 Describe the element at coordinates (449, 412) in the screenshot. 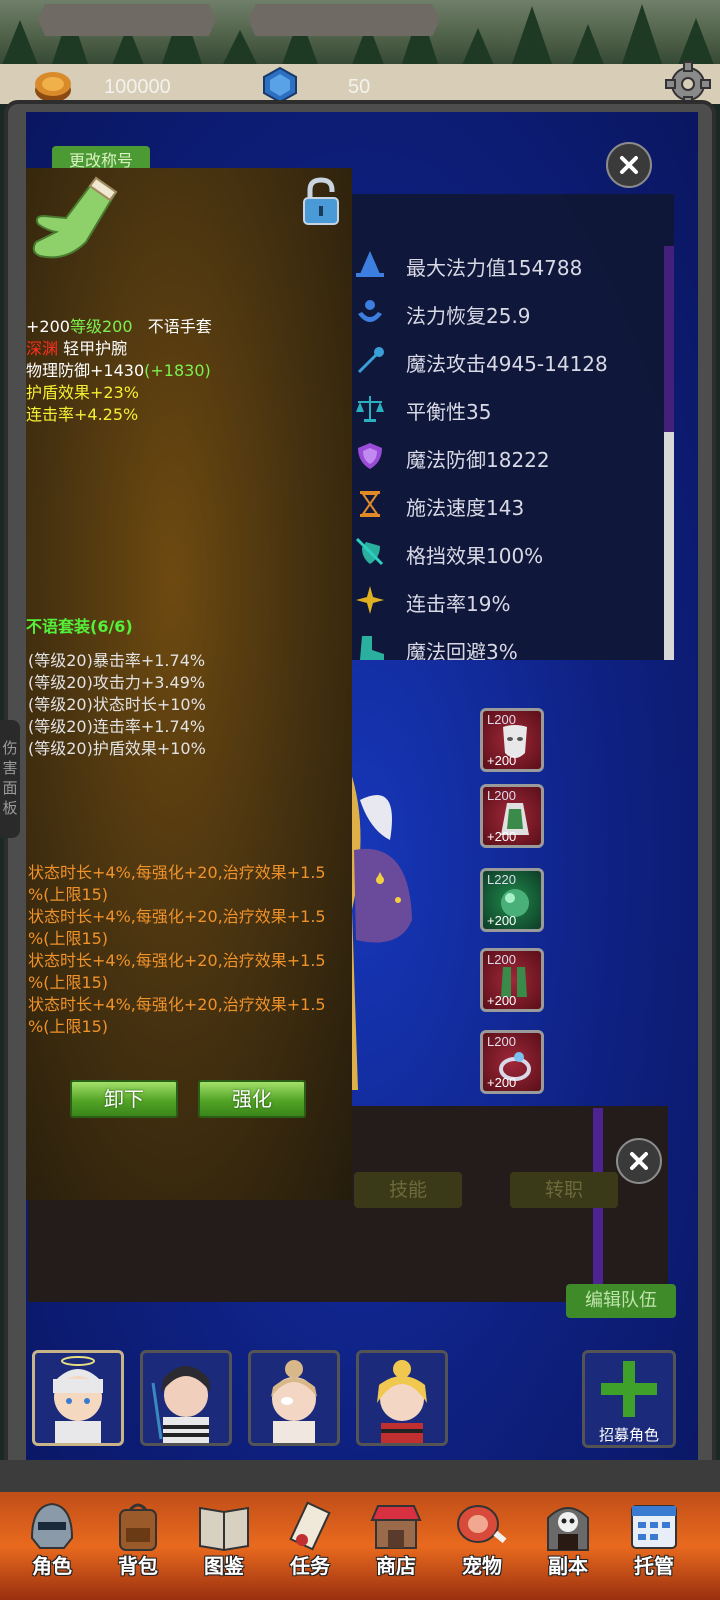

I see `stat-label: 平衡性35` at that location.